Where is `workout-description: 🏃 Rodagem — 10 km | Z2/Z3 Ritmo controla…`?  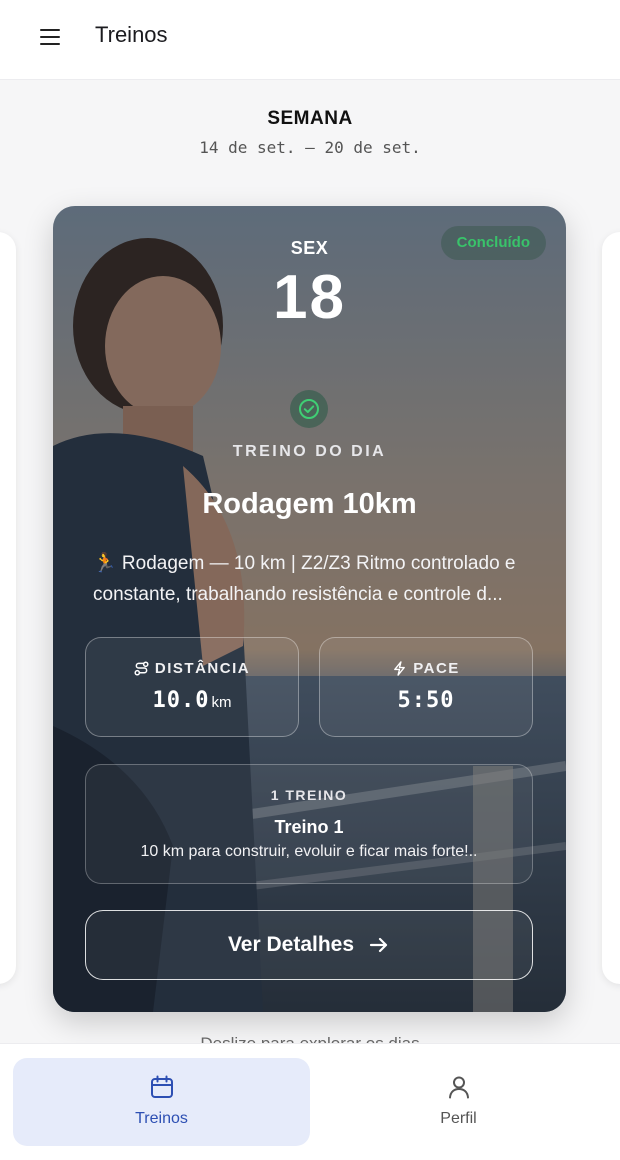 workout-description: 🏃 Rodagem — 10 km | Z2/Z3 Ritmo controla… is located at coordinates (304, 579).